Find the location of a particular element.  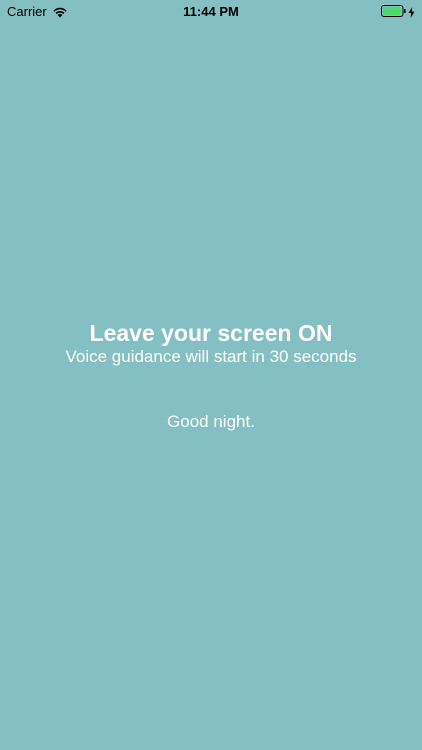

status-bar: Carrier 11:44 PM is located at coordinates (211, 11).